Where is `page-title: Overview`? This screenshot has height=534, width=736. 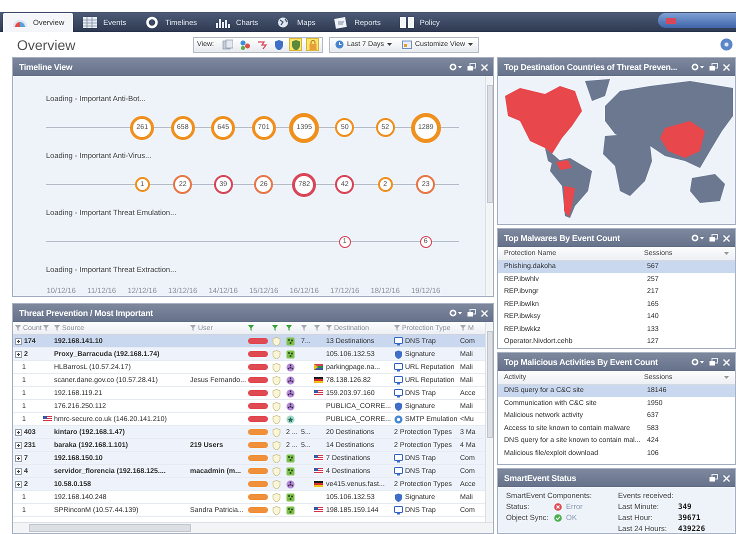
page-title: Overview is located at coordinates (46, 44).